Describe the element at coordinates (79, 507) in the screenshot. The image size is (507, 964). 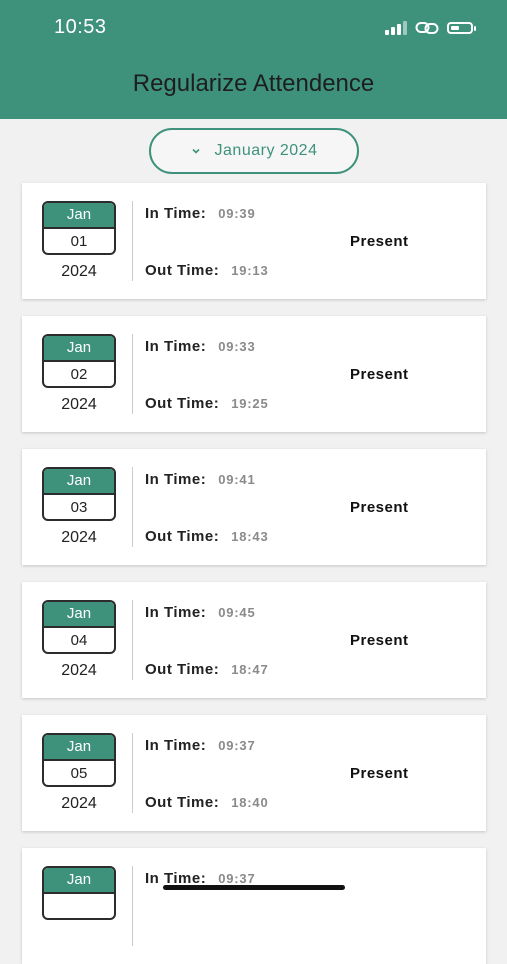
I see `calendar-day: 03` at that location.